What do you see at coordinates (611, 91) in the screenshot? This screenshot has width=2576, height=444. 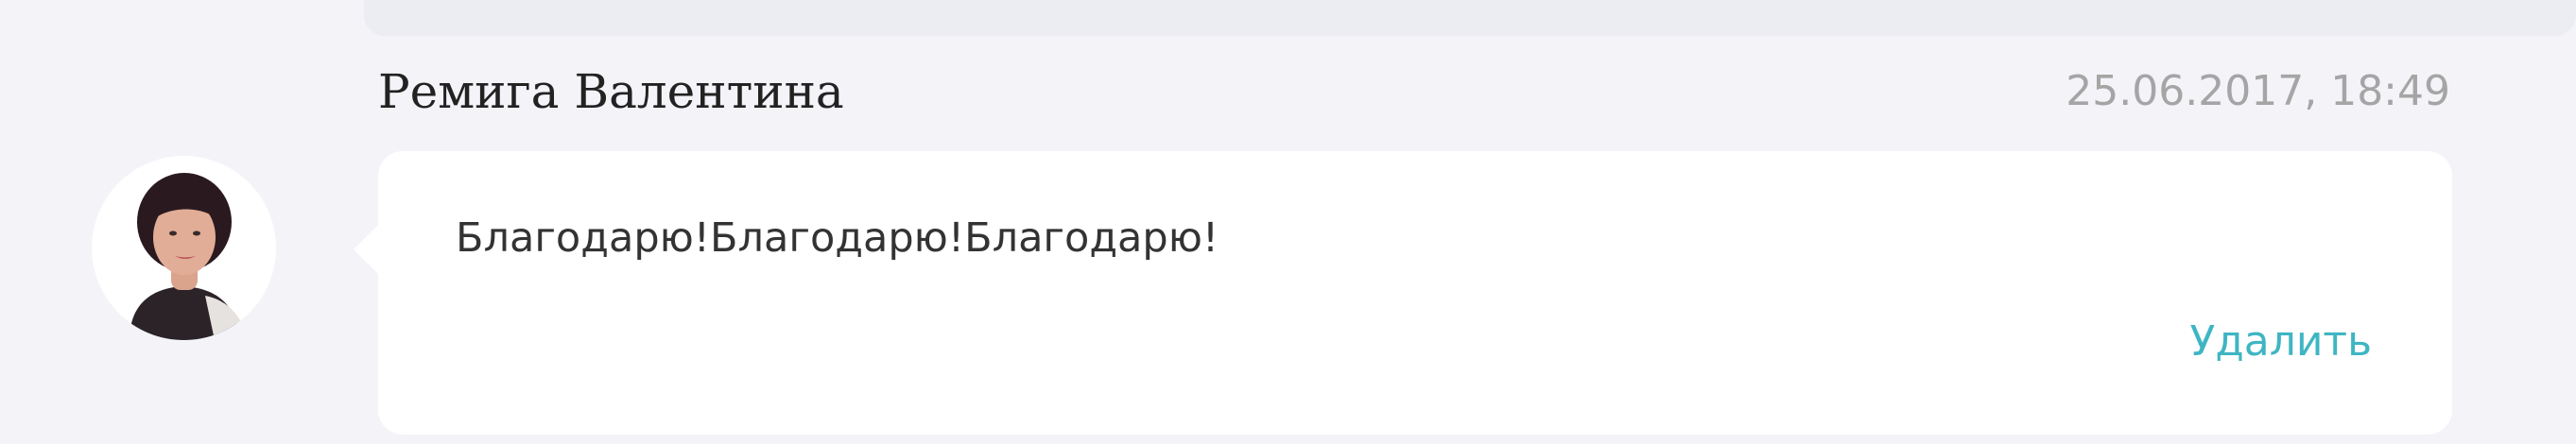 I see `comment-author: Ремига Валентина` at bounding box center [611, 91].